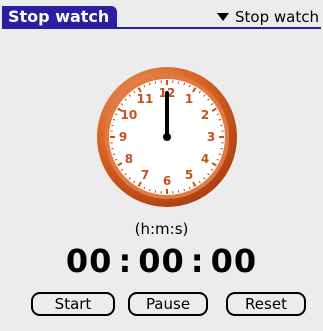 The width and height of the screenshot is (323, 331). I want to click on reset-button: Reset, so click(266, 304).